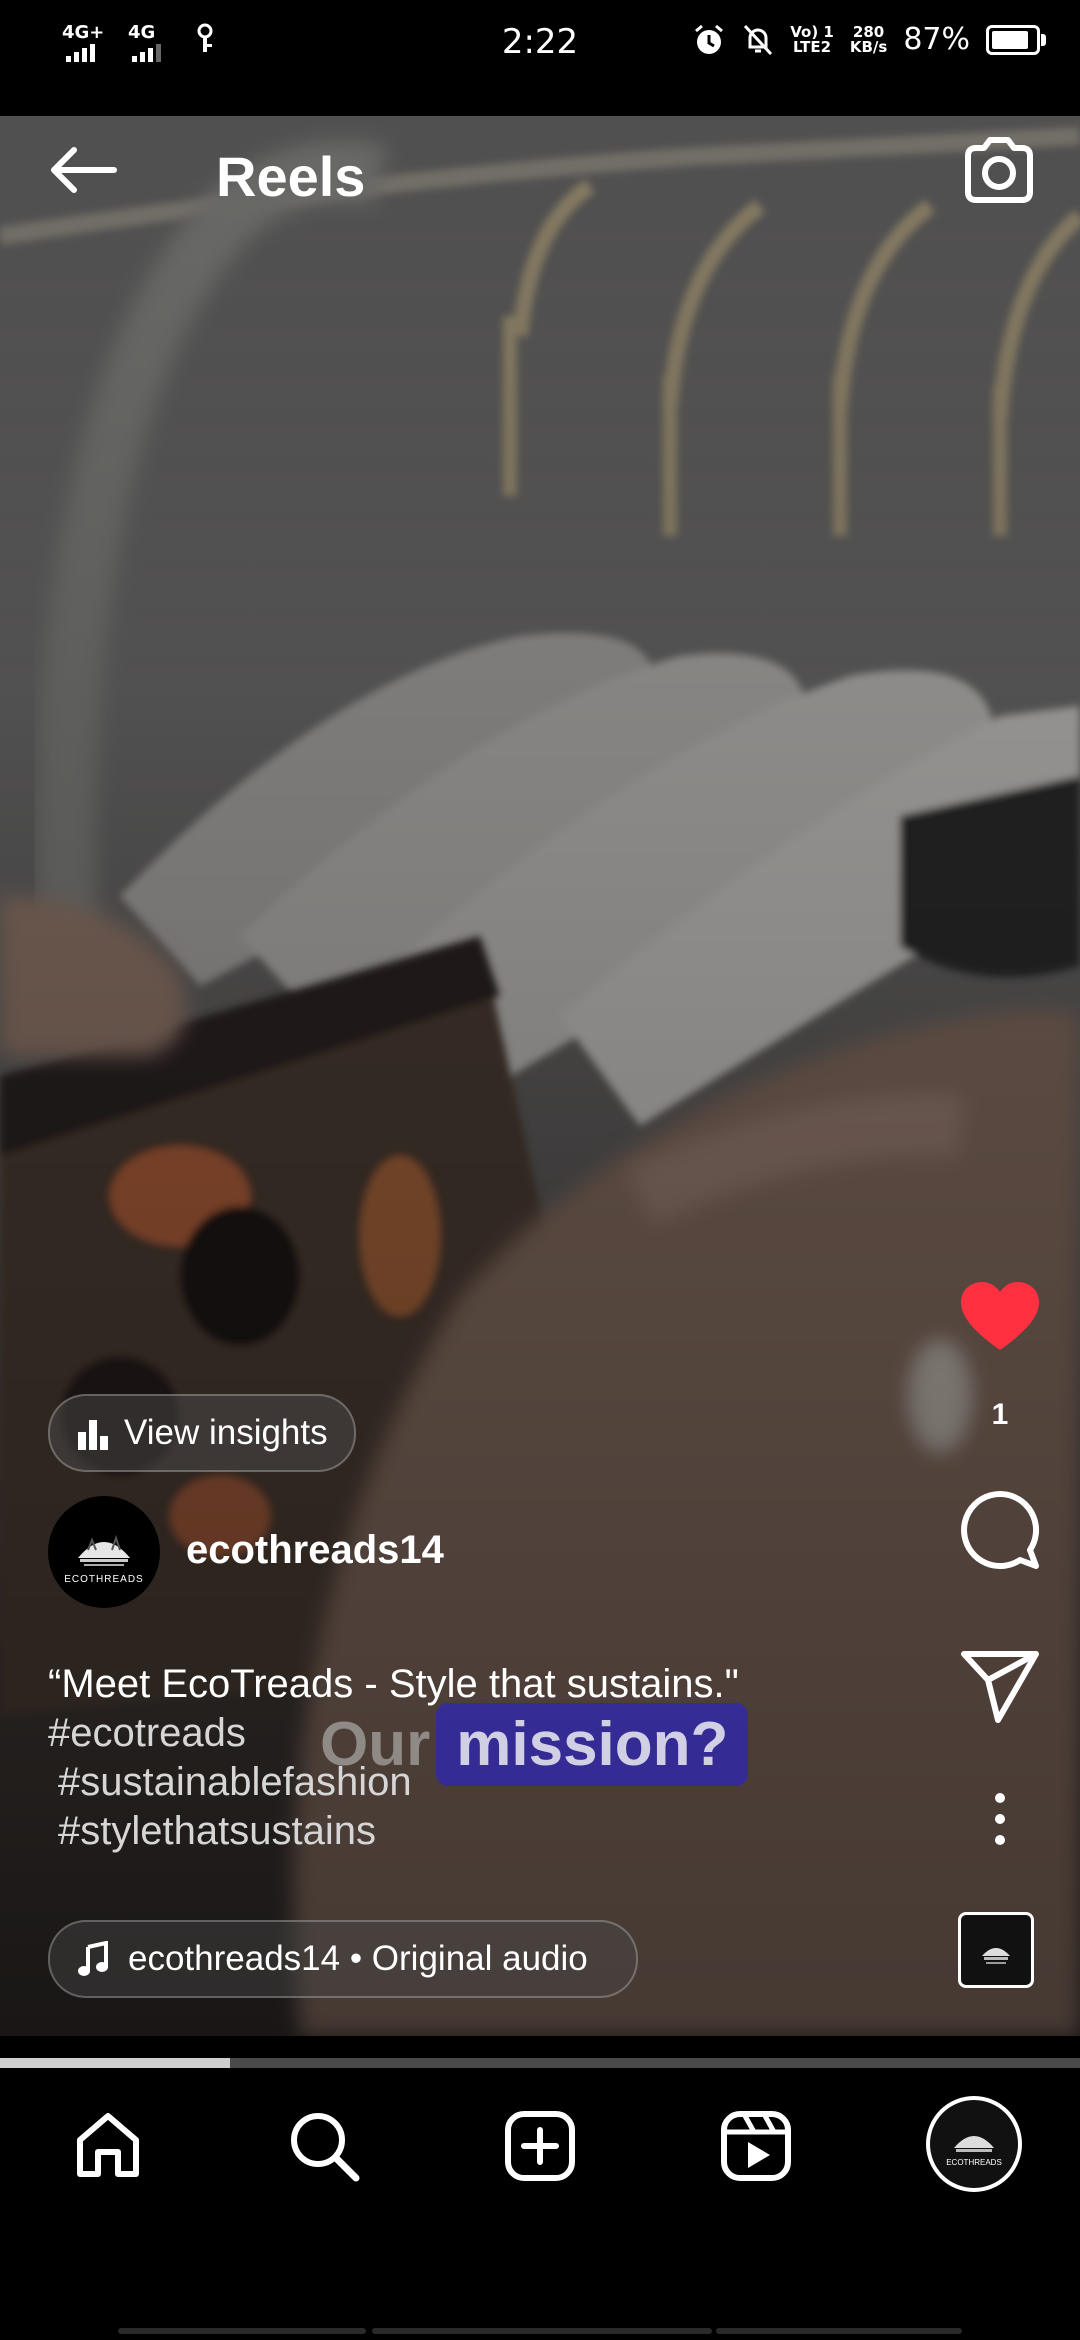 Image resolution: width=1080 pixels, height=2340 pixels. I want to click on home-icon, so click(108, 2145).